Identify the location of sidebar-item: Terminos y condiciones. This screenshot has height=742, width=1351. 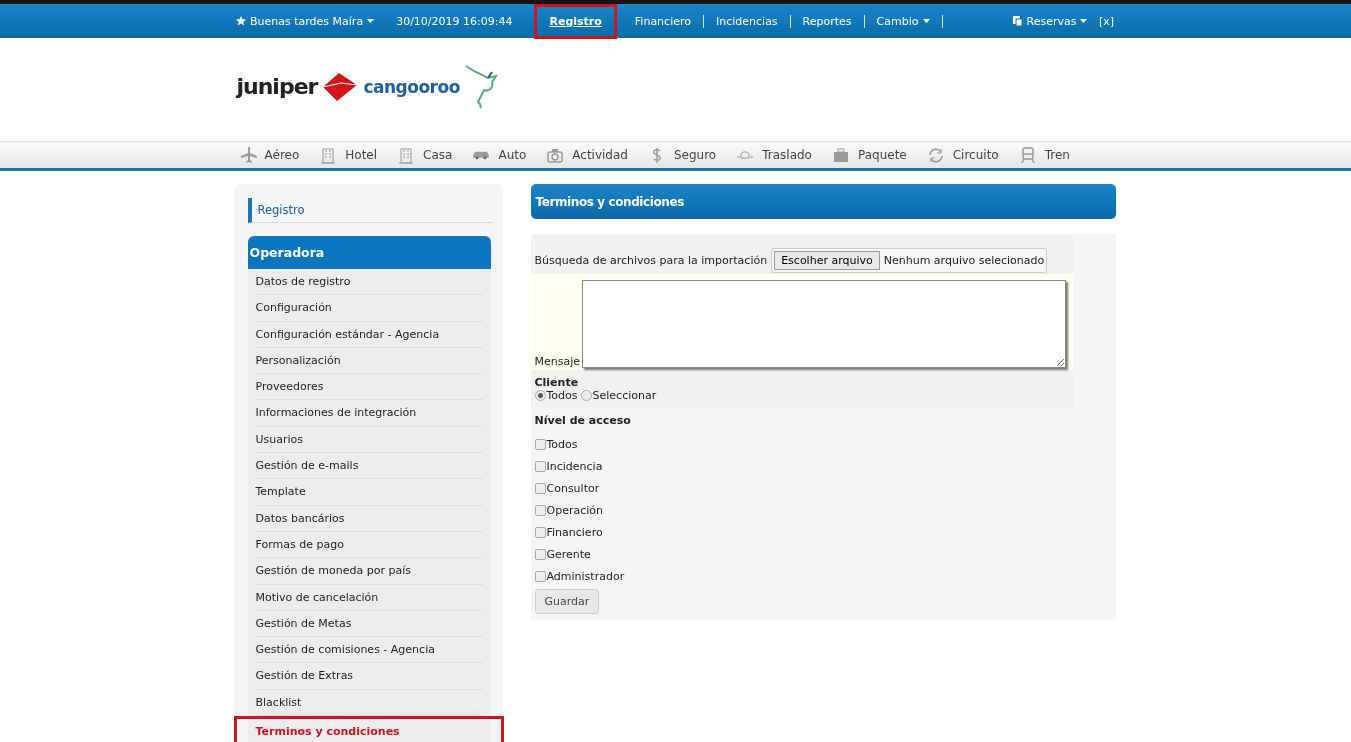
(368, 729).